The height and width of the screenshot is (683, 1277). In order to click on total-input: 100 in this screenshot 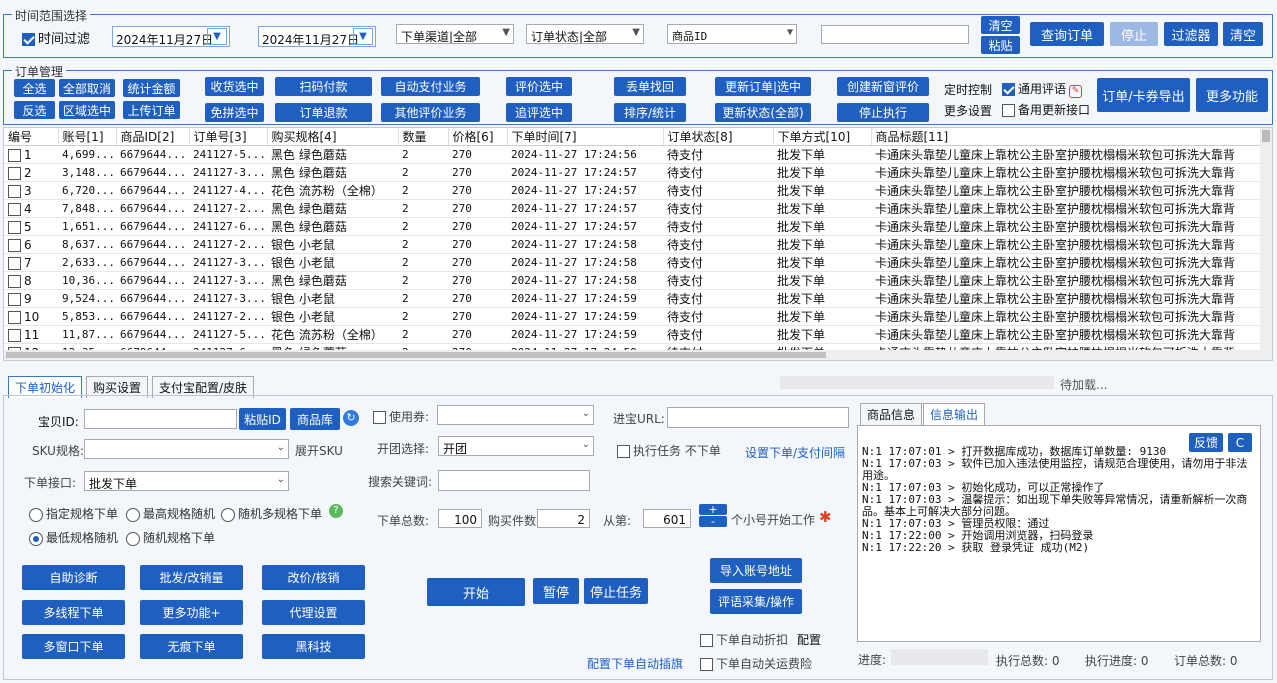, I will do `click(460, 518)`.